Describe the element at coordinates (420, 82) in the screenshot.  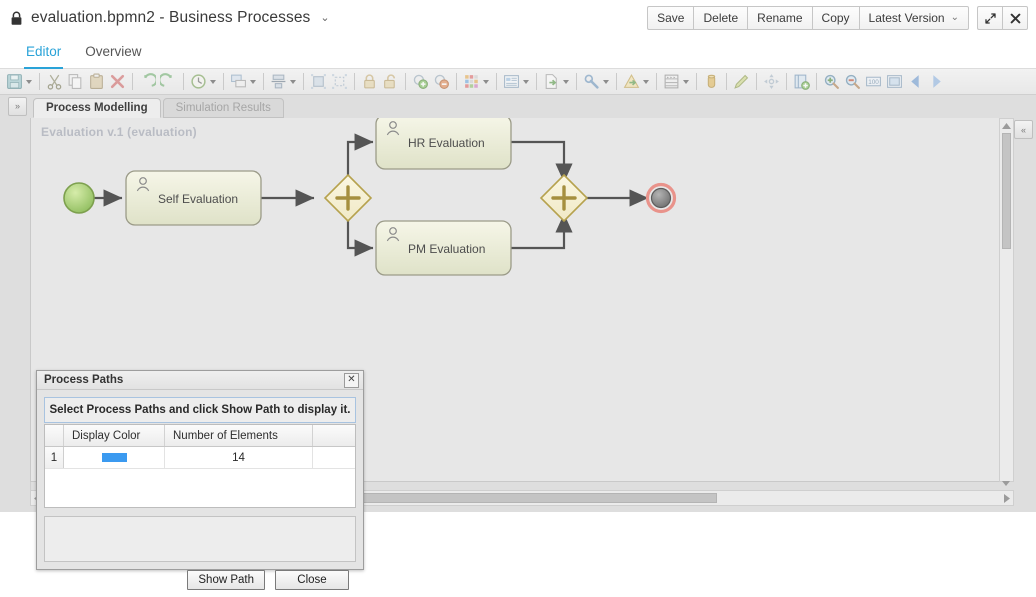
I see `add-attachment-toolbar-button` at that location.